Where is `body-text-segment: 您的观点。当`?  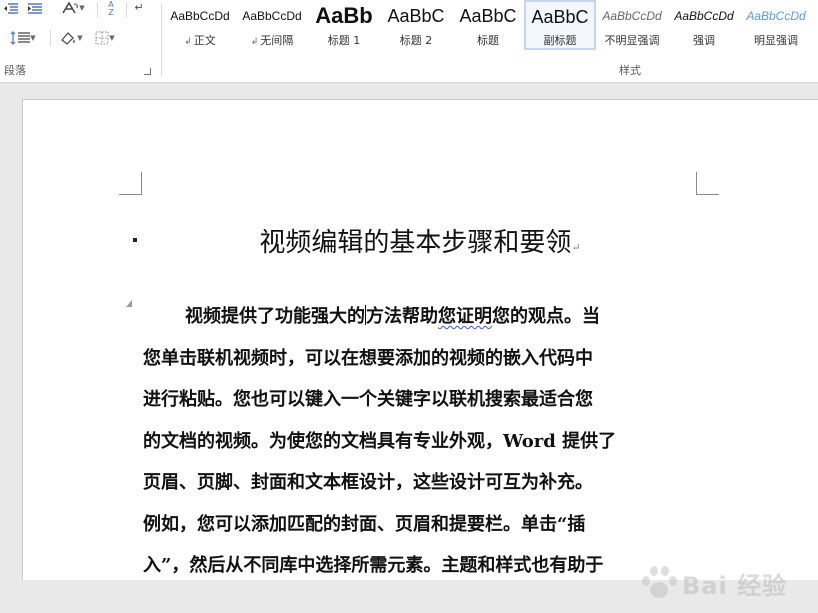 body-text-segment: 您的观点。当 is located at coordinates (546, 316).